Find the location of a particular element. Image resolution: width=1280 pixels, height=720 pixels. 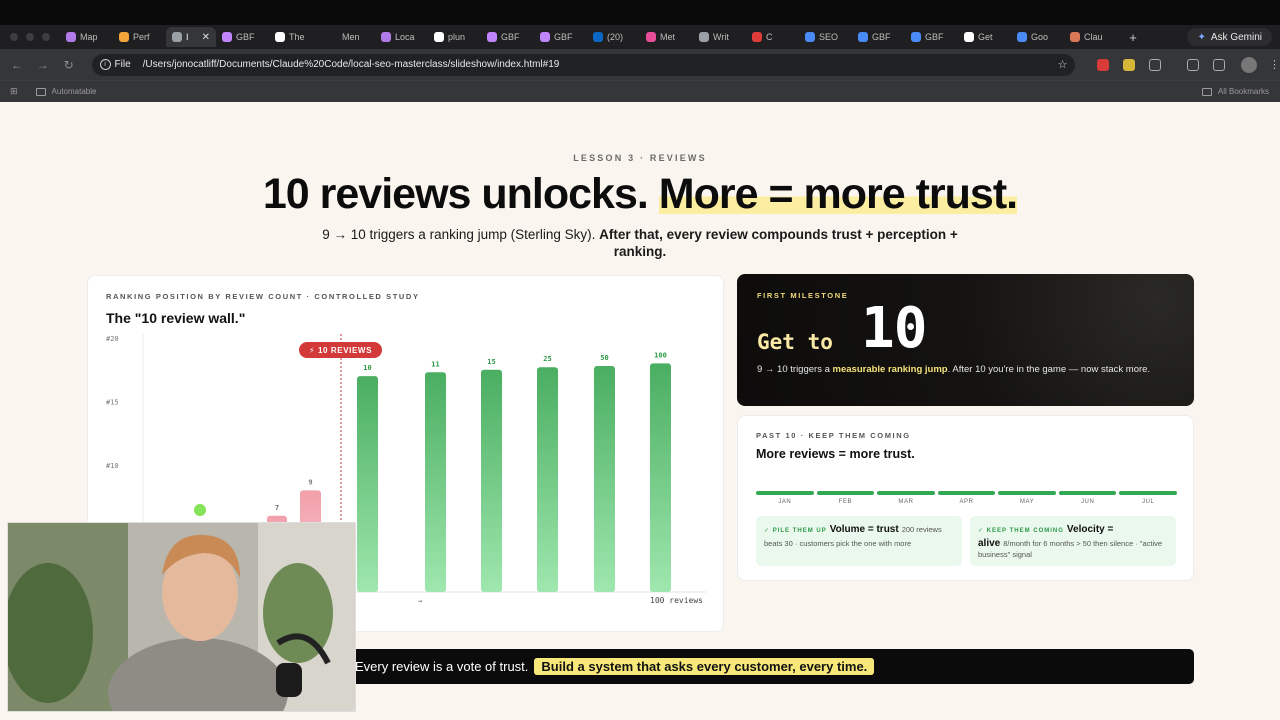

month-item: APR is located at coordinates (966, 498).